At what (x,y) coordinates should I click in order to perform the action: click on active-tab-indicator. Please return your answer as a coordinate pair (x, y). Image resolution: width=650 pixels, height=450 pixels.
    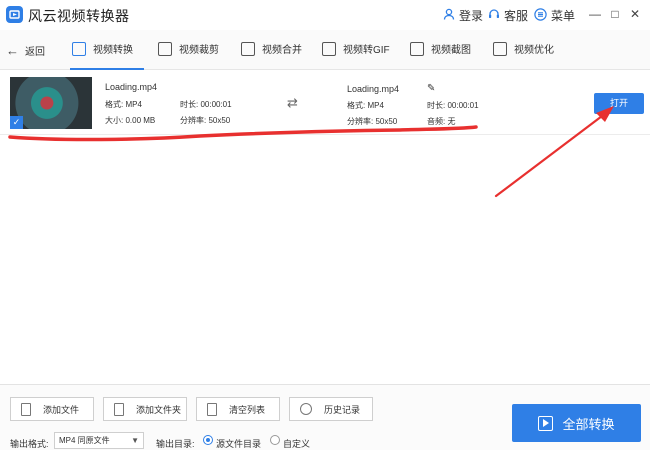
    Looking at the image, I should click on (107, 69).